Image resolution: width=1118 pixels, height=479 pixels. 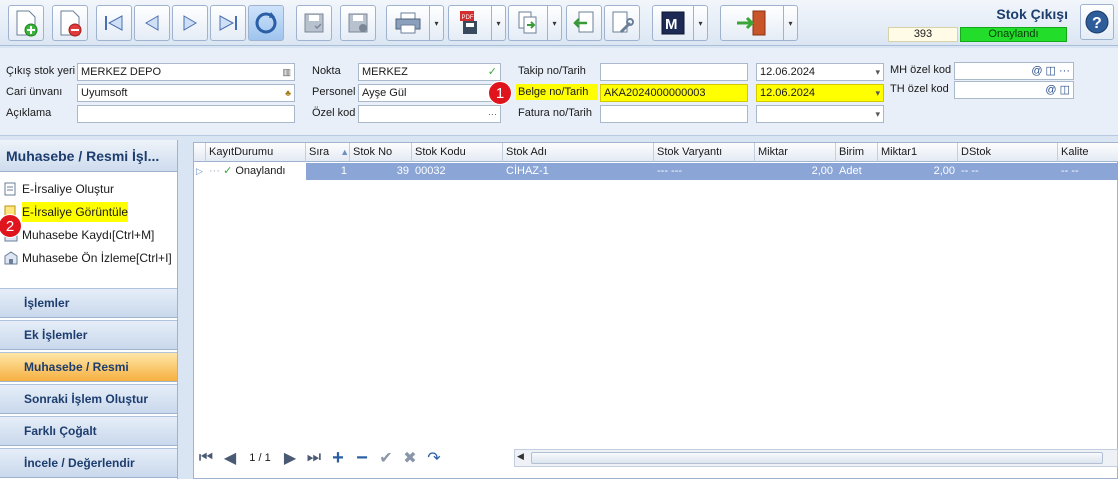 I want to click on column-header-stok-adi: Stok Adı, so click(x=578, y=152).